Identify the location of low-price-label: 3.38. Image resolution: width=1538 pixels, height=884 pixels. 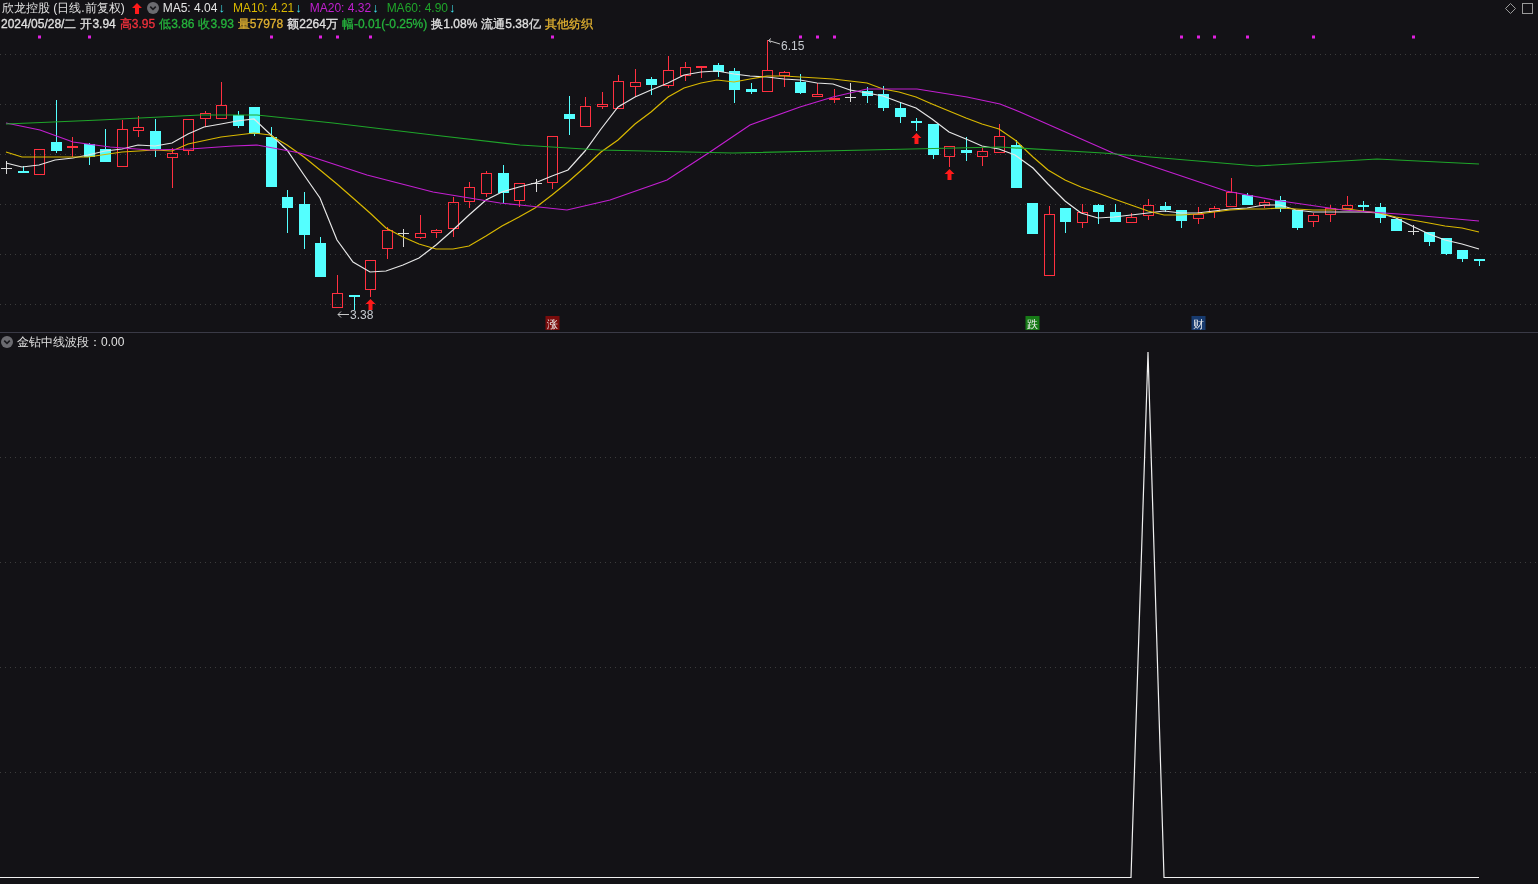
(362, 315).